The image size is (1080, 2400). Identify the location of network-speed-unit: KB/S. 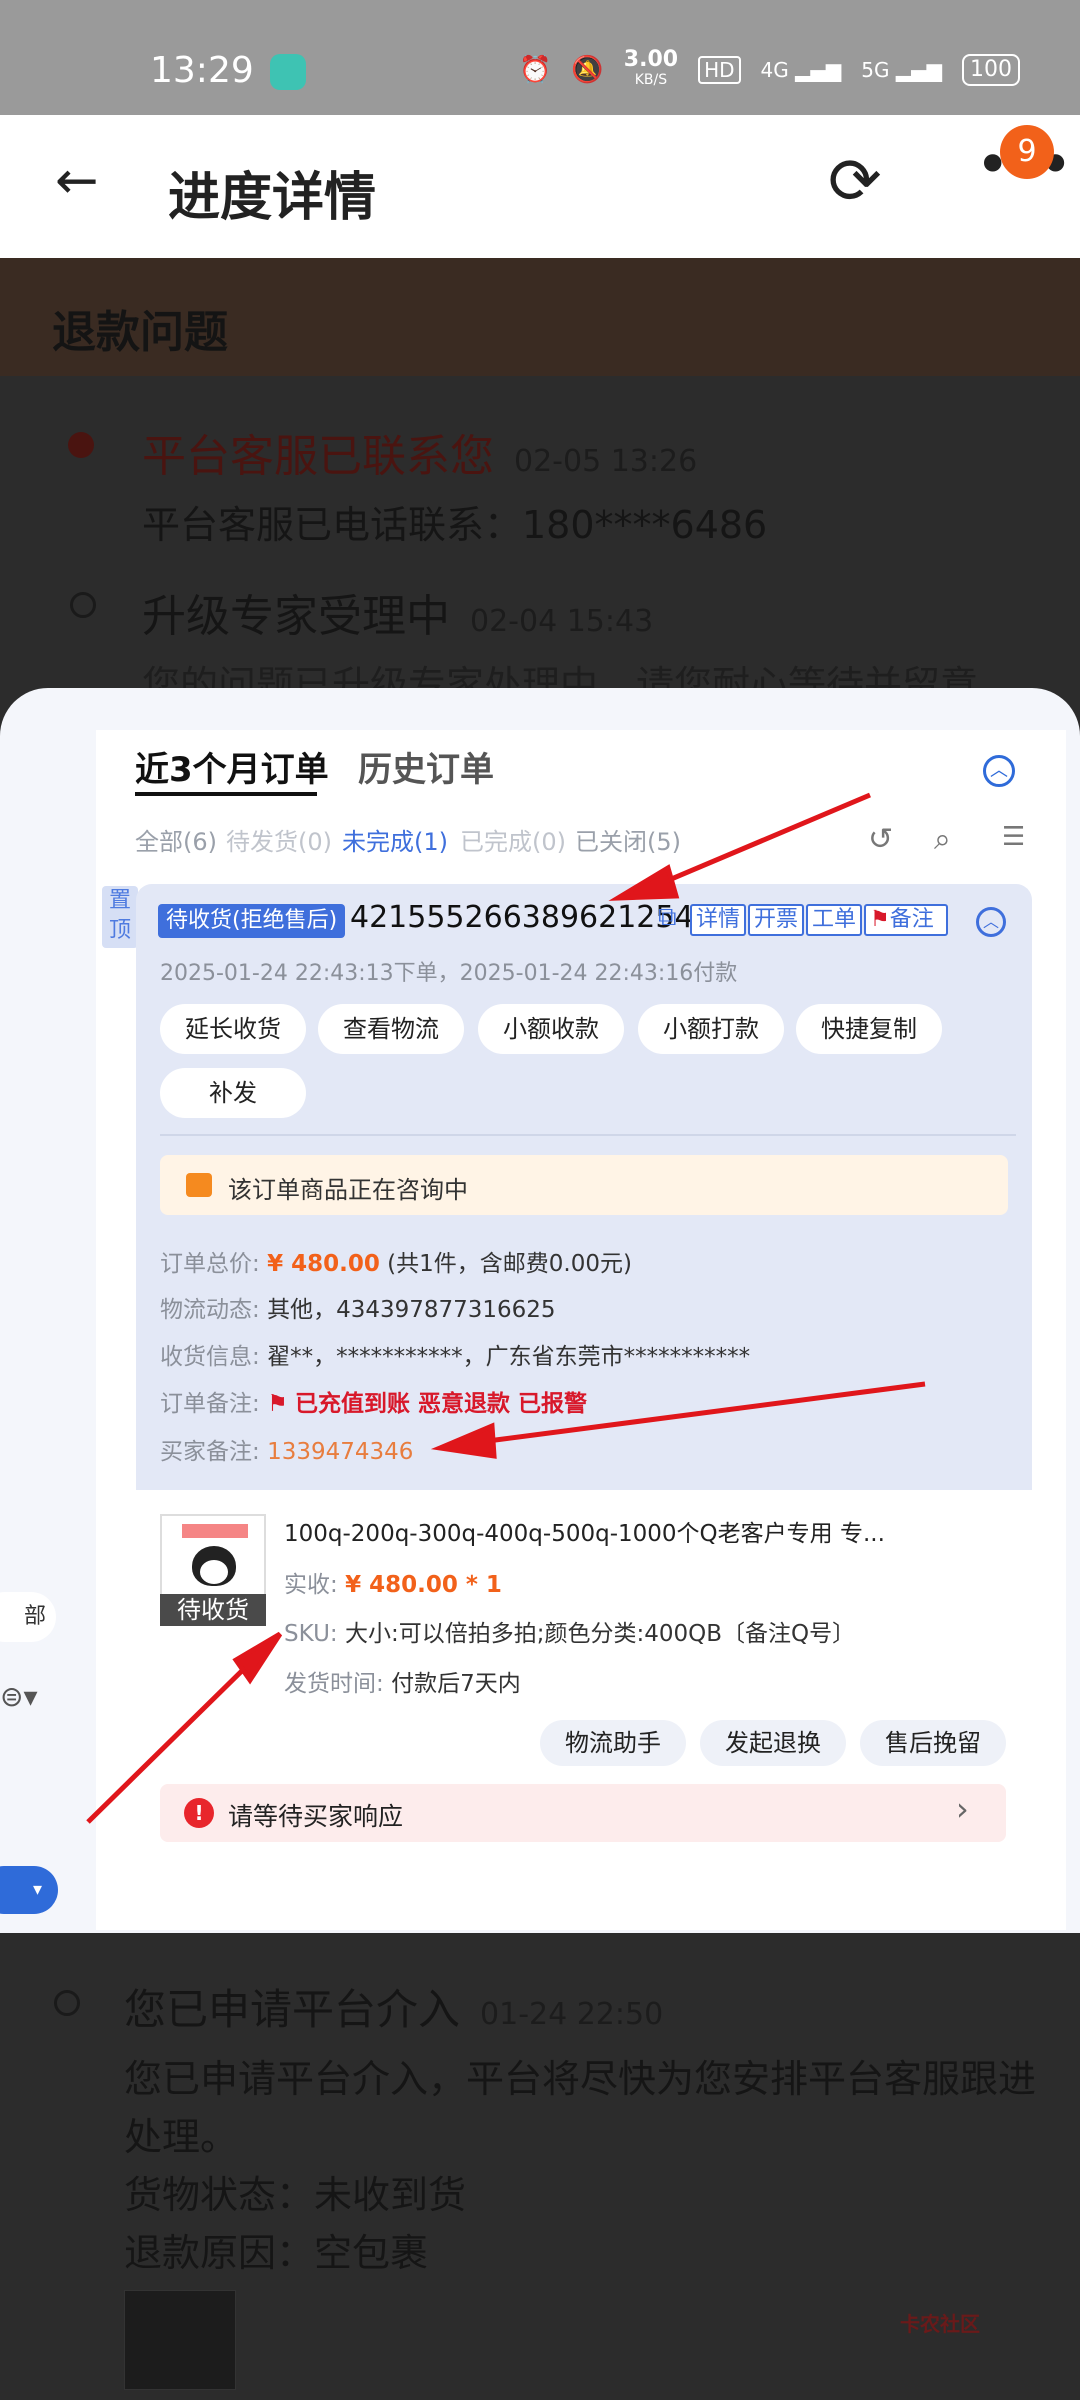
(651, 80).